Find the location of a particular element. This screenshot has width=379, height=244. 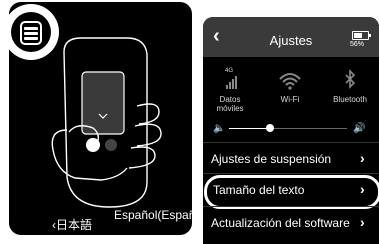

menu-button is located at coordinates (31, 32).